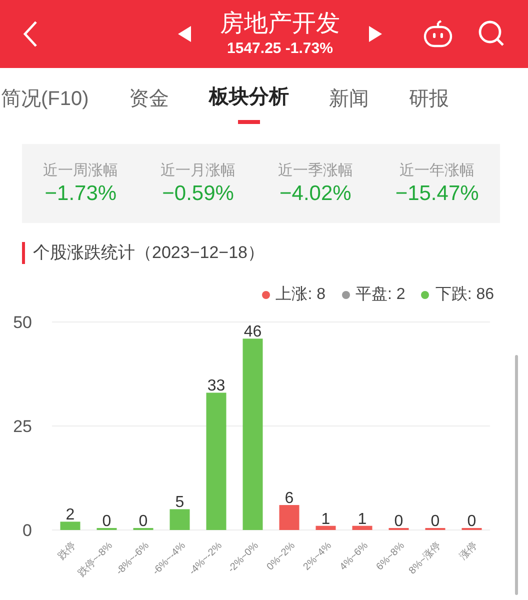 The height and width of the screenshot is (600, 528). Describe the element at coordinates (148, 98) in the screenshot. I see `tab: 资金` at that location.